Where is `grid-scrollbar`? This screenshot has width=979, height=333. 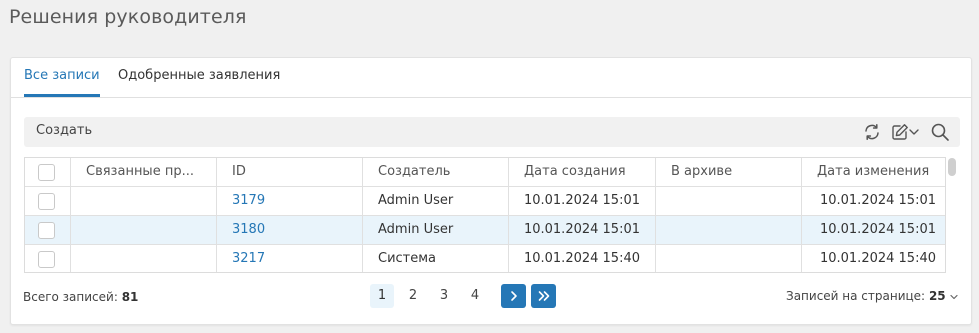
grid-scrollbar is located at coordinates (952, 215).